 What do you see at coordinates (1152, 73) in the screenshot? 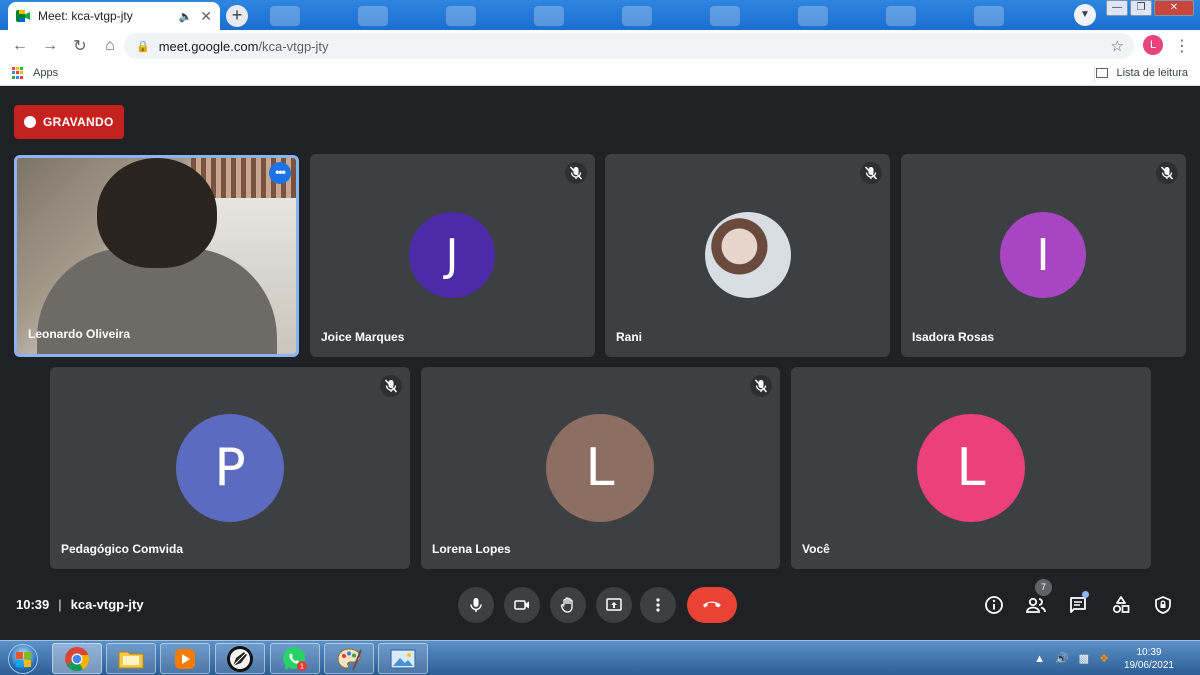
I see `reading-list-label: Lista de leitura` at bounding box center [1152, 73].